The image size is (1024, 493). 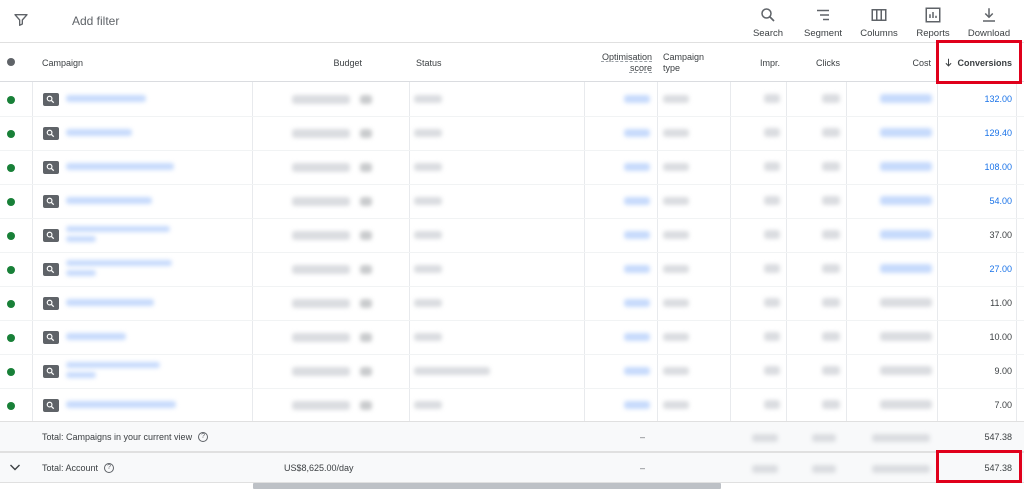 I want to click on header-clicks: Clicks, so click(x=813, y=62).